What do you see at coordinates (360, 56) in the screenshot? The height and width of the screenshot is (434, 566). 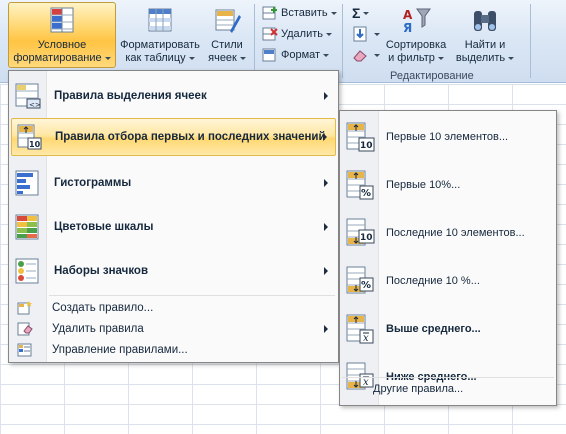 I see `eraser-icon` at bounding box center [360, 56].